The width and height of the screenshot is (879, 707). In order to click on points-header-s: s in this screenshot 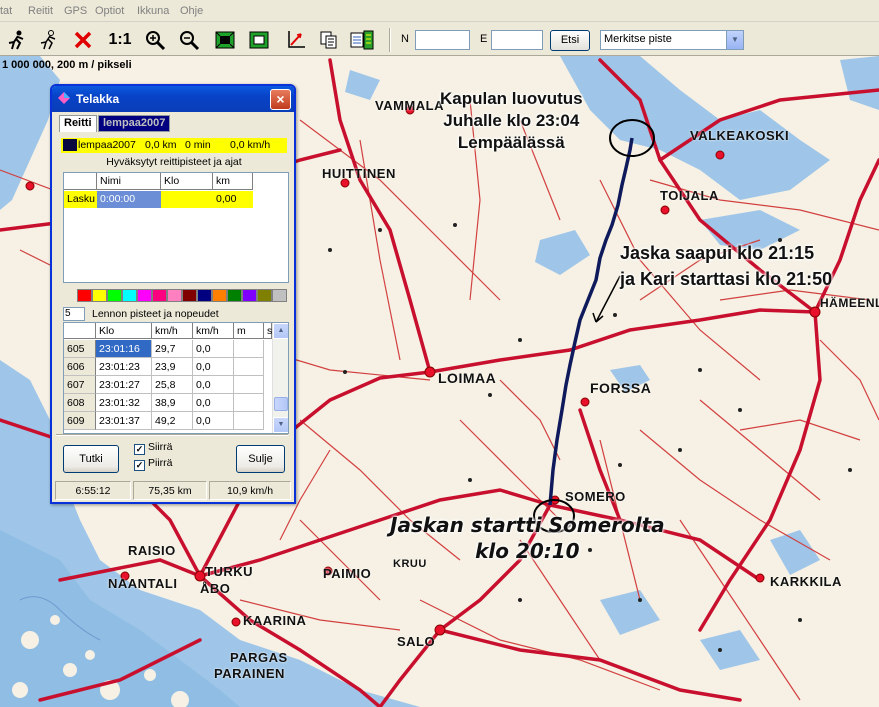, I will do `click(268, 331)`.